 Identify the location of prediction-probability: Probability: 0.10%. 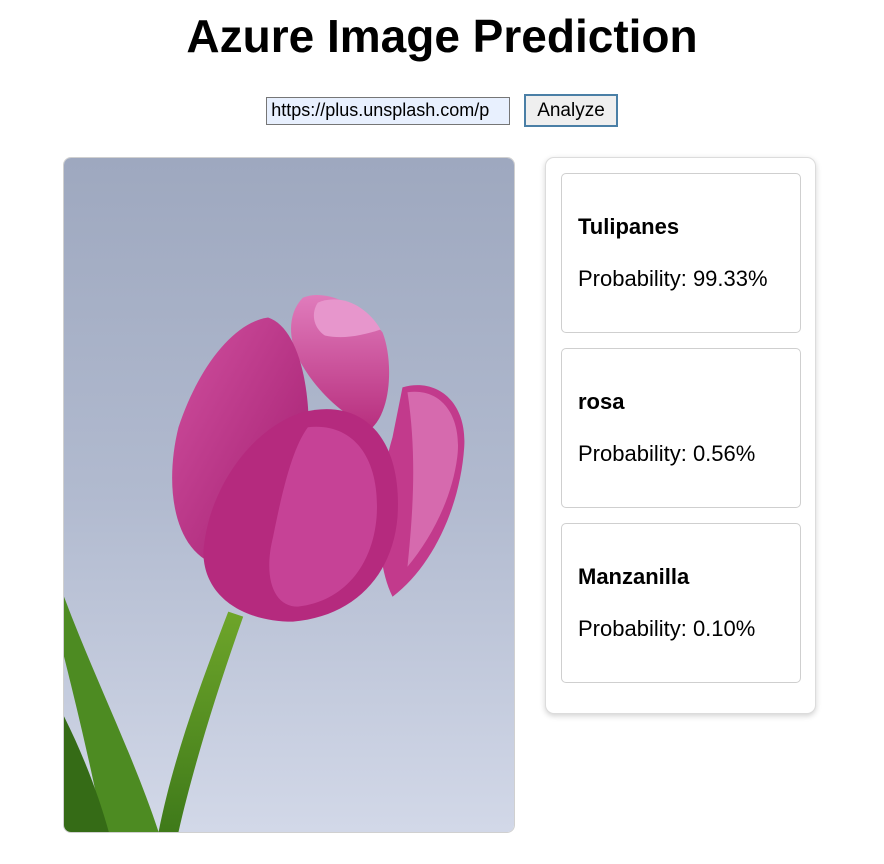
(667, 628).